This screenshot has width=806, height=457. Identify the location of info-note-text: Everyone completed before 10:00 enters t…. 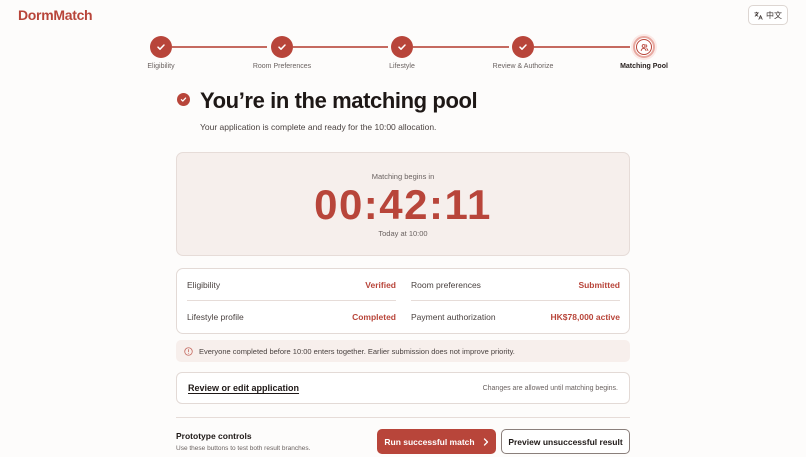
(357, 351).